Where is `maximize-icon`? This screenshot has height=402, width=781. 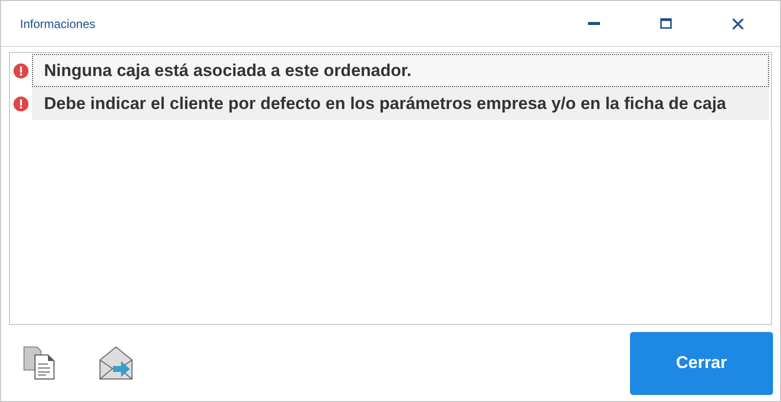
maximize-icon is located at coordinates (666, 23).